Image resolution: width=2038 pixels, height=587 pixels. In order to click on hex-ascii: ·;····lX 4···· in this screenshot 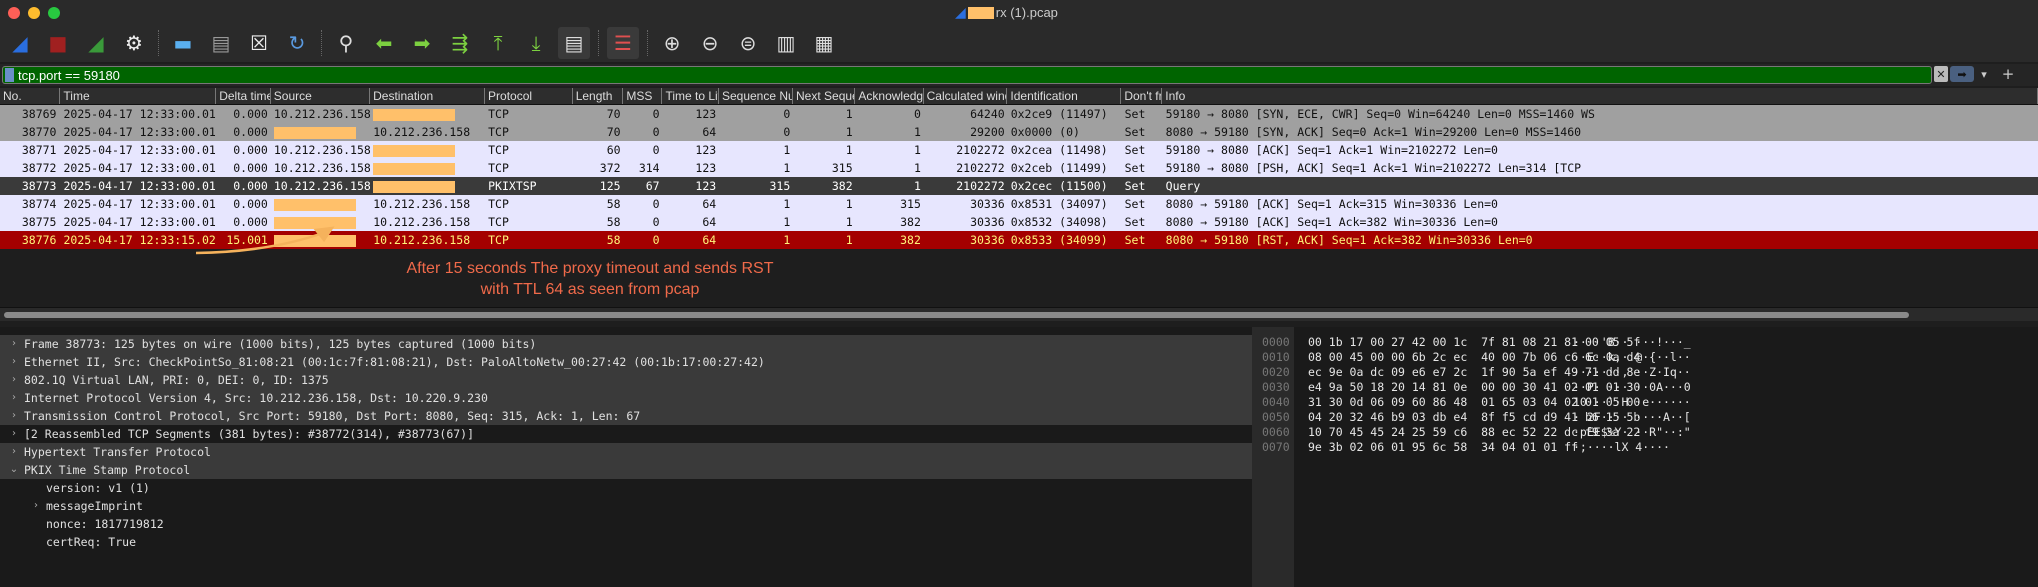, I will do `click(1621, 447)`.